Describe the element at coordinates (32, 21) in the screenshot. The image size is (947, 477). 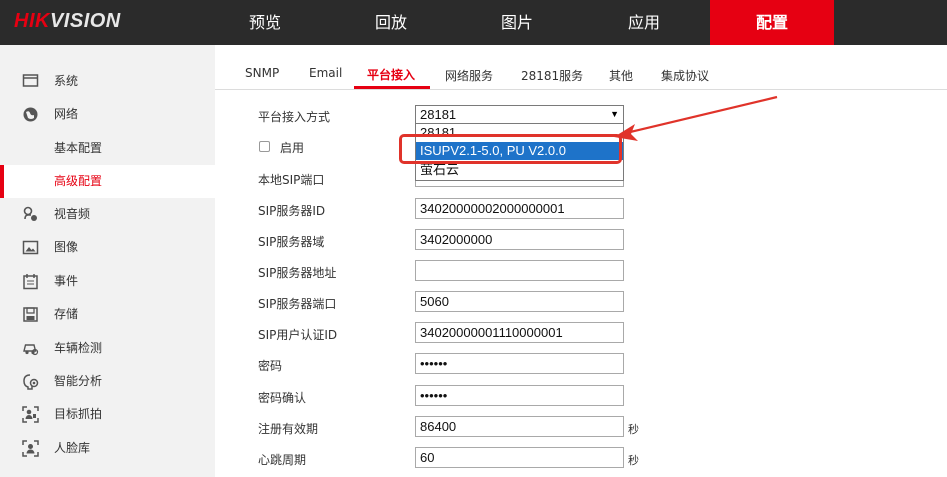
I see `logo-part-hik: HIK` at that location.